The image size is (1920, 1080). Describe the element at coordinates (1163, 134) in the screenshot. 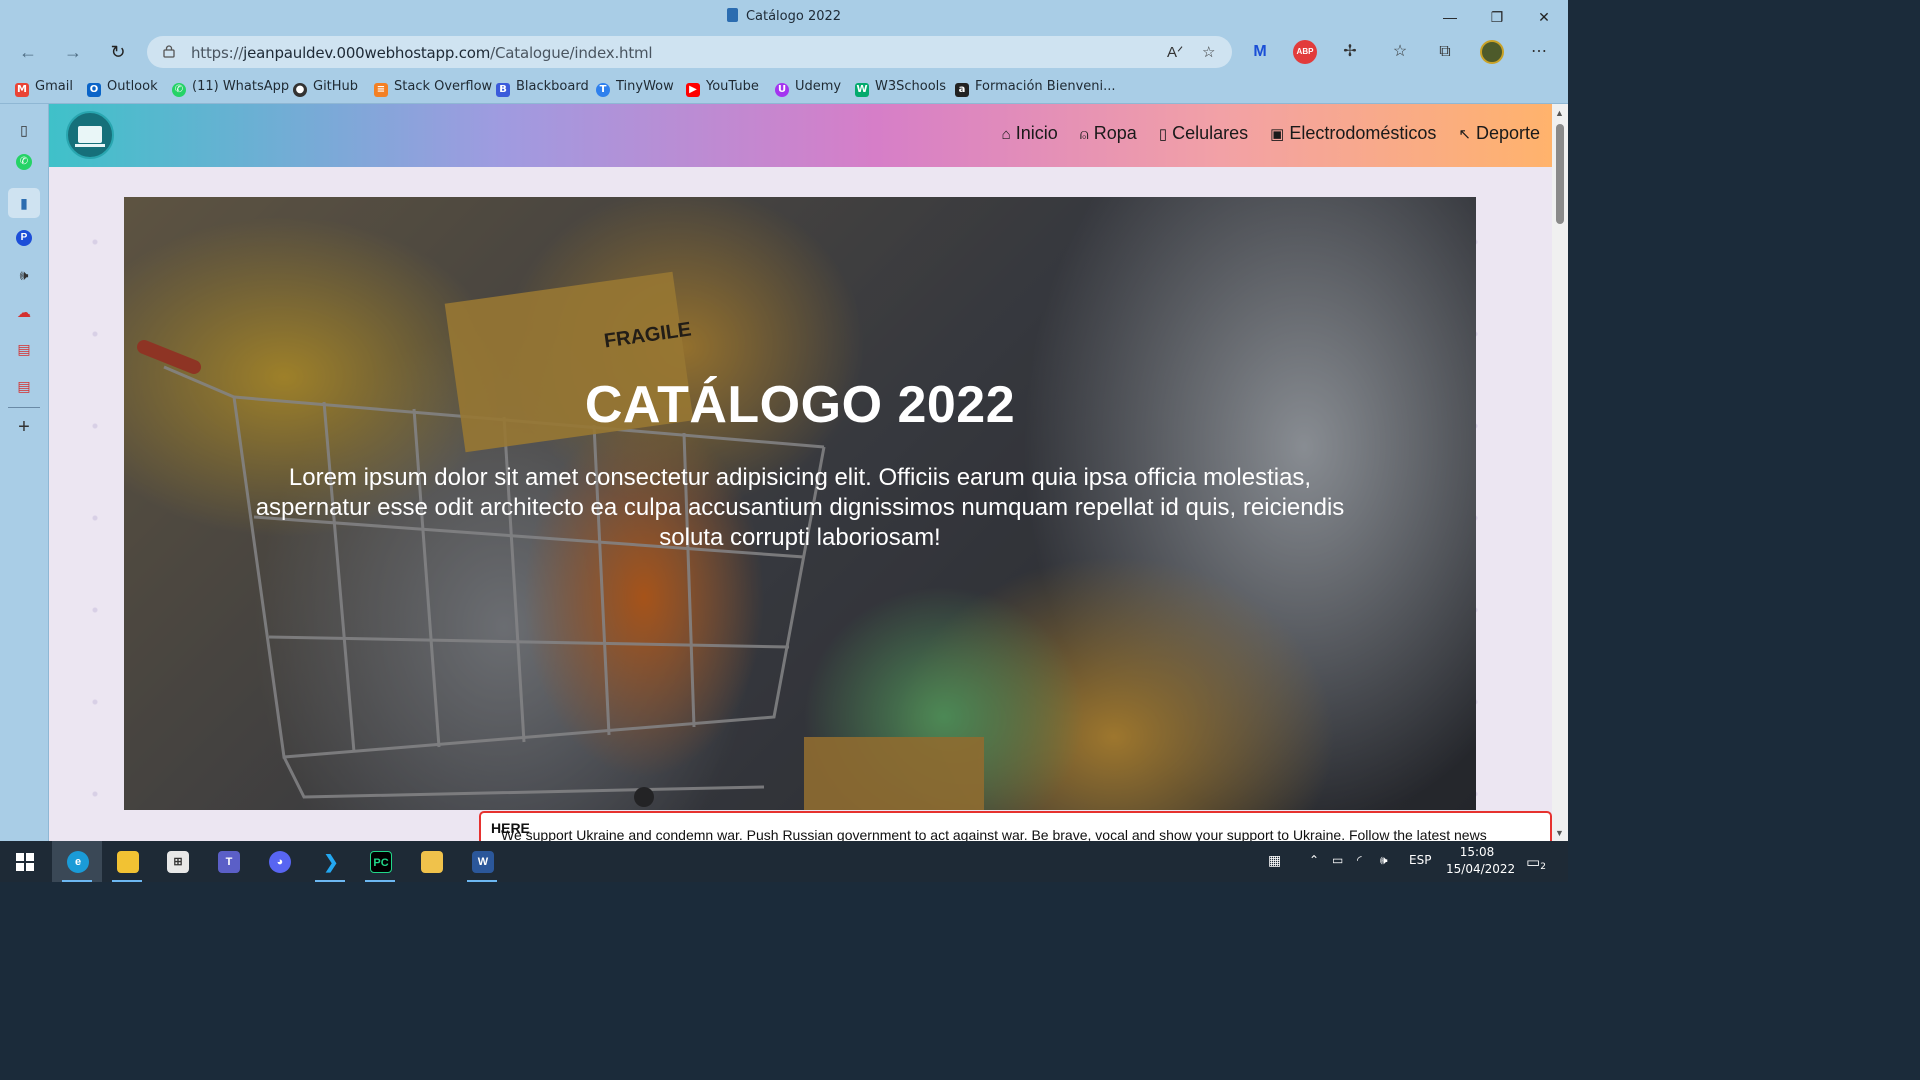

I see `phone-icon: ▯` at that location.